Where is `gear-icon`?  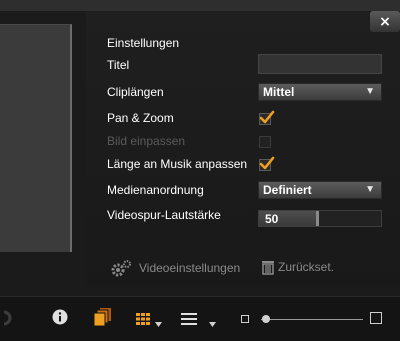
gear-icon is located at coordinates (121, 268).